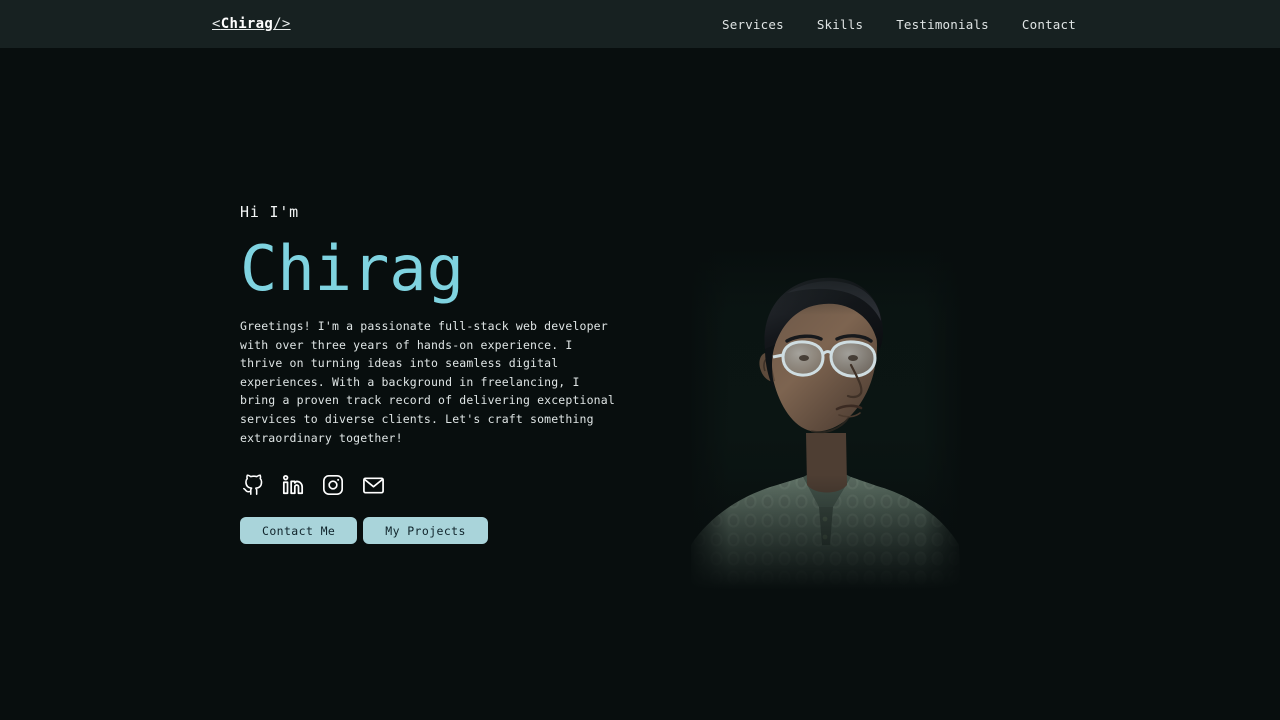  Describe the element at coordinates (826, 417) in the screenshot. I see `hero-portrait` at that location.